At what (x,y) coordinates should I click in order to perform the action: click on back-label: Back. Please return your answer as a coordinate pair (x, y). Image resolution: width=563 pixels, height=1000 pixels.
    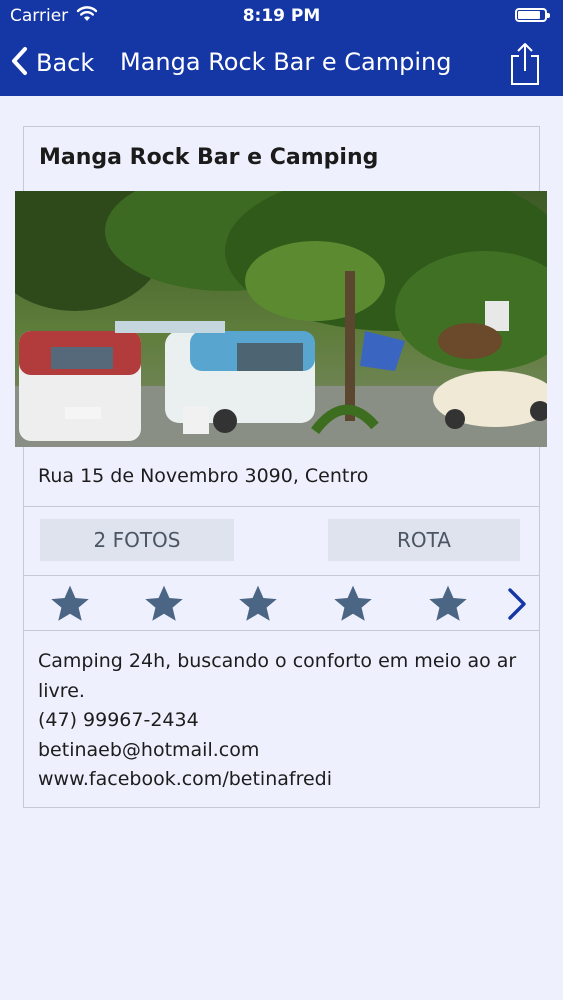
    Looking at the image, I should click on (65, 63).